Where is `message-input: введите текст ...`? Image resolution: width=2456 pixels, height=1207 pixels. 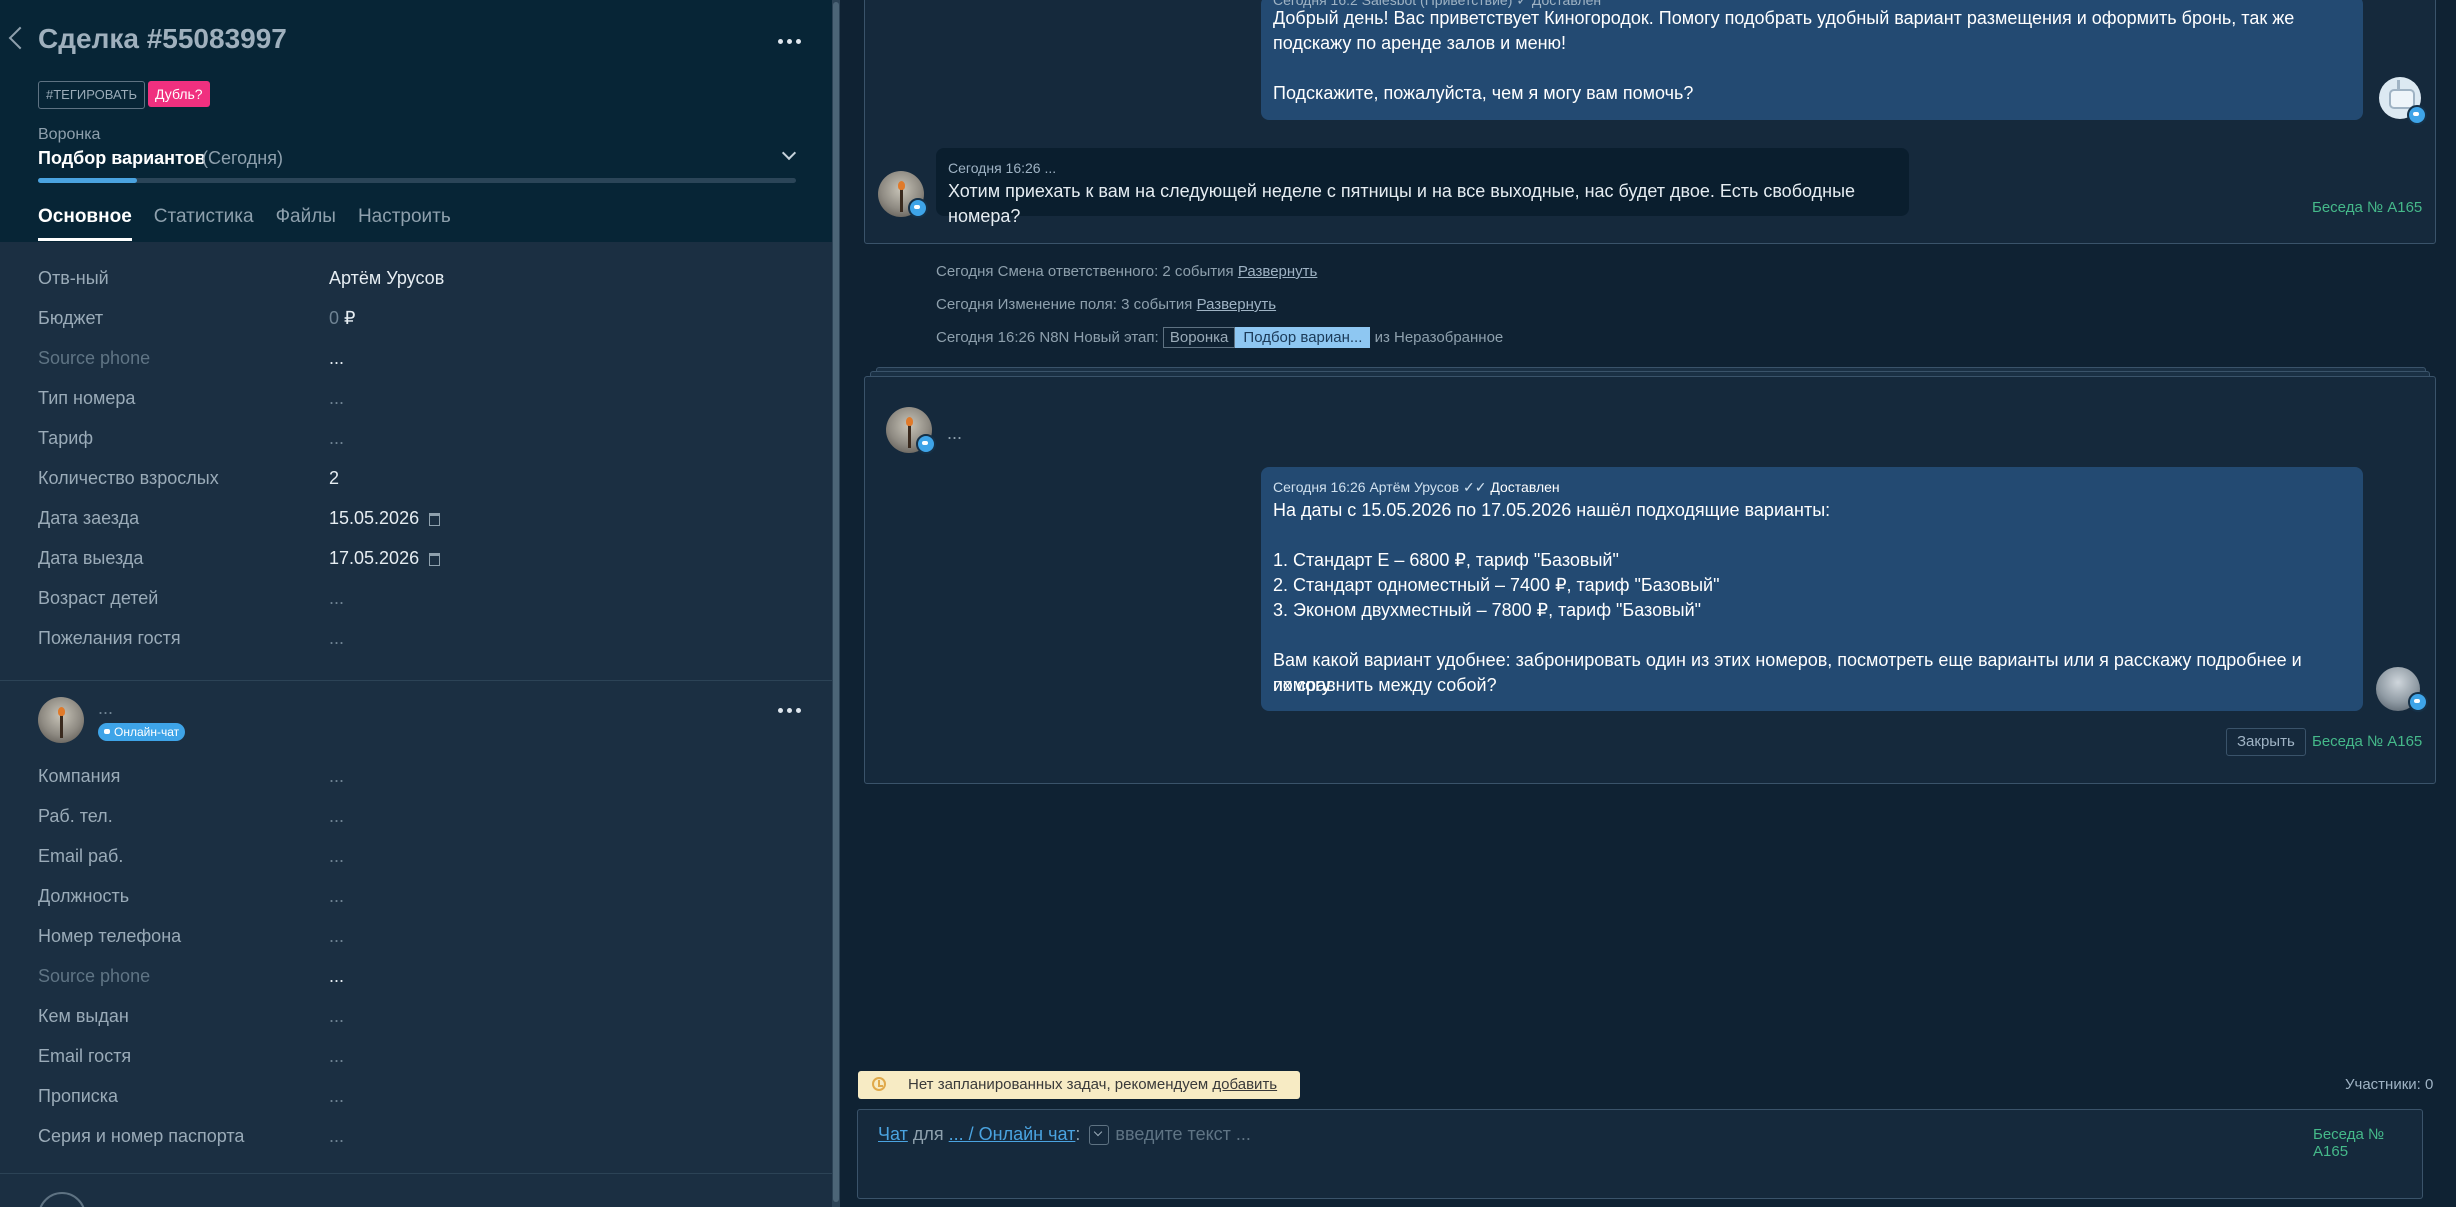
message-input: введите текст ... is located at coordinates (1183, 1134).